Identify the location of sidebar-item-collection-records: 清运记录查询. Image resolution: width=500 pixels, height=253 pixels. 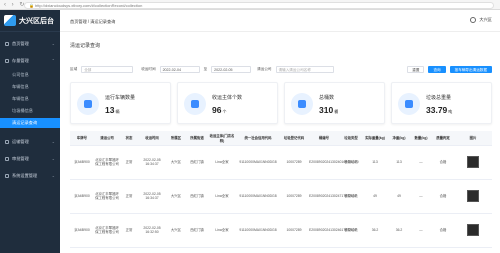
(30, 123).